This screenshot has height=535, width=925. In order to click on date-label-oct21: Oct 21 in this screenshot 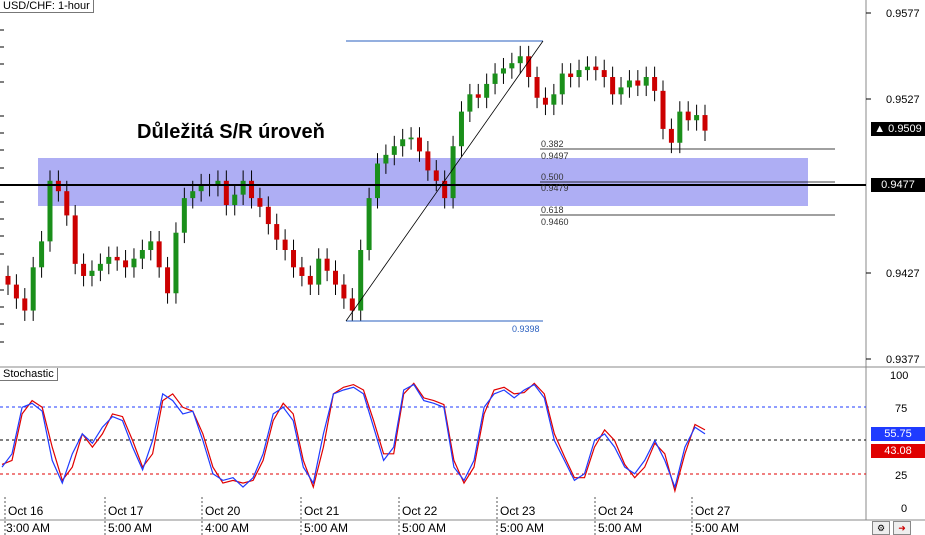, I will do `click(322, 511)`.